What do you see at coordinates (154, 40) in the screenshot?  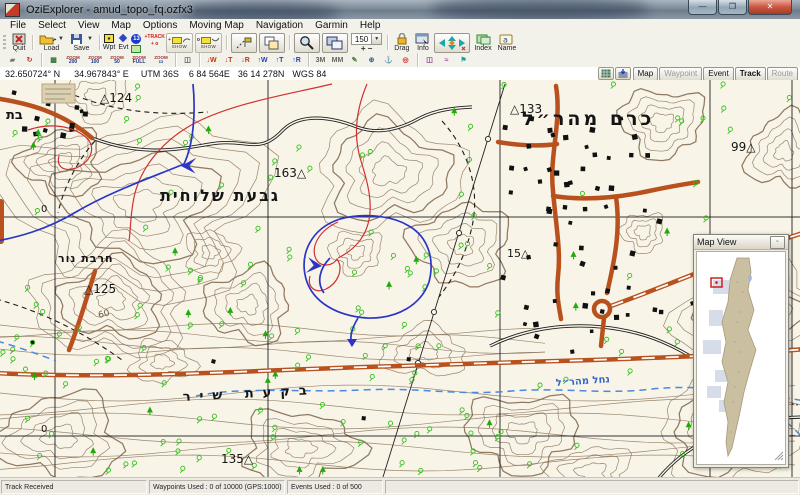 I see `track-add-buttons: +TRACK + o` at bounding box center [154, 40].